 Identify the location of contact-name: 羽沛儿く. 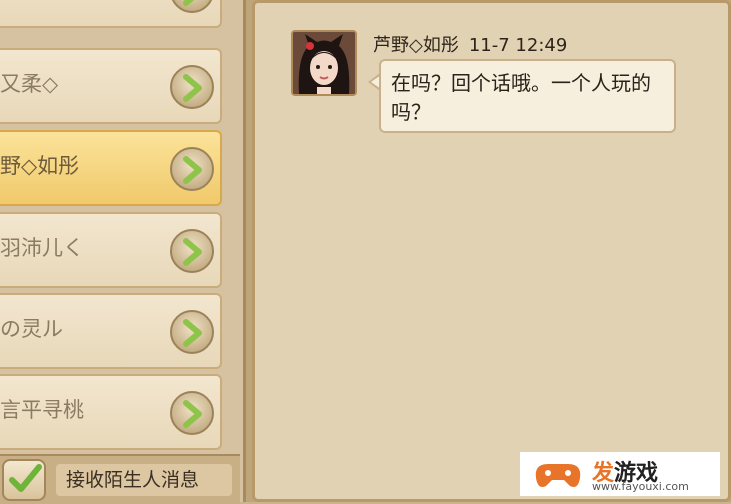
(42, 248).